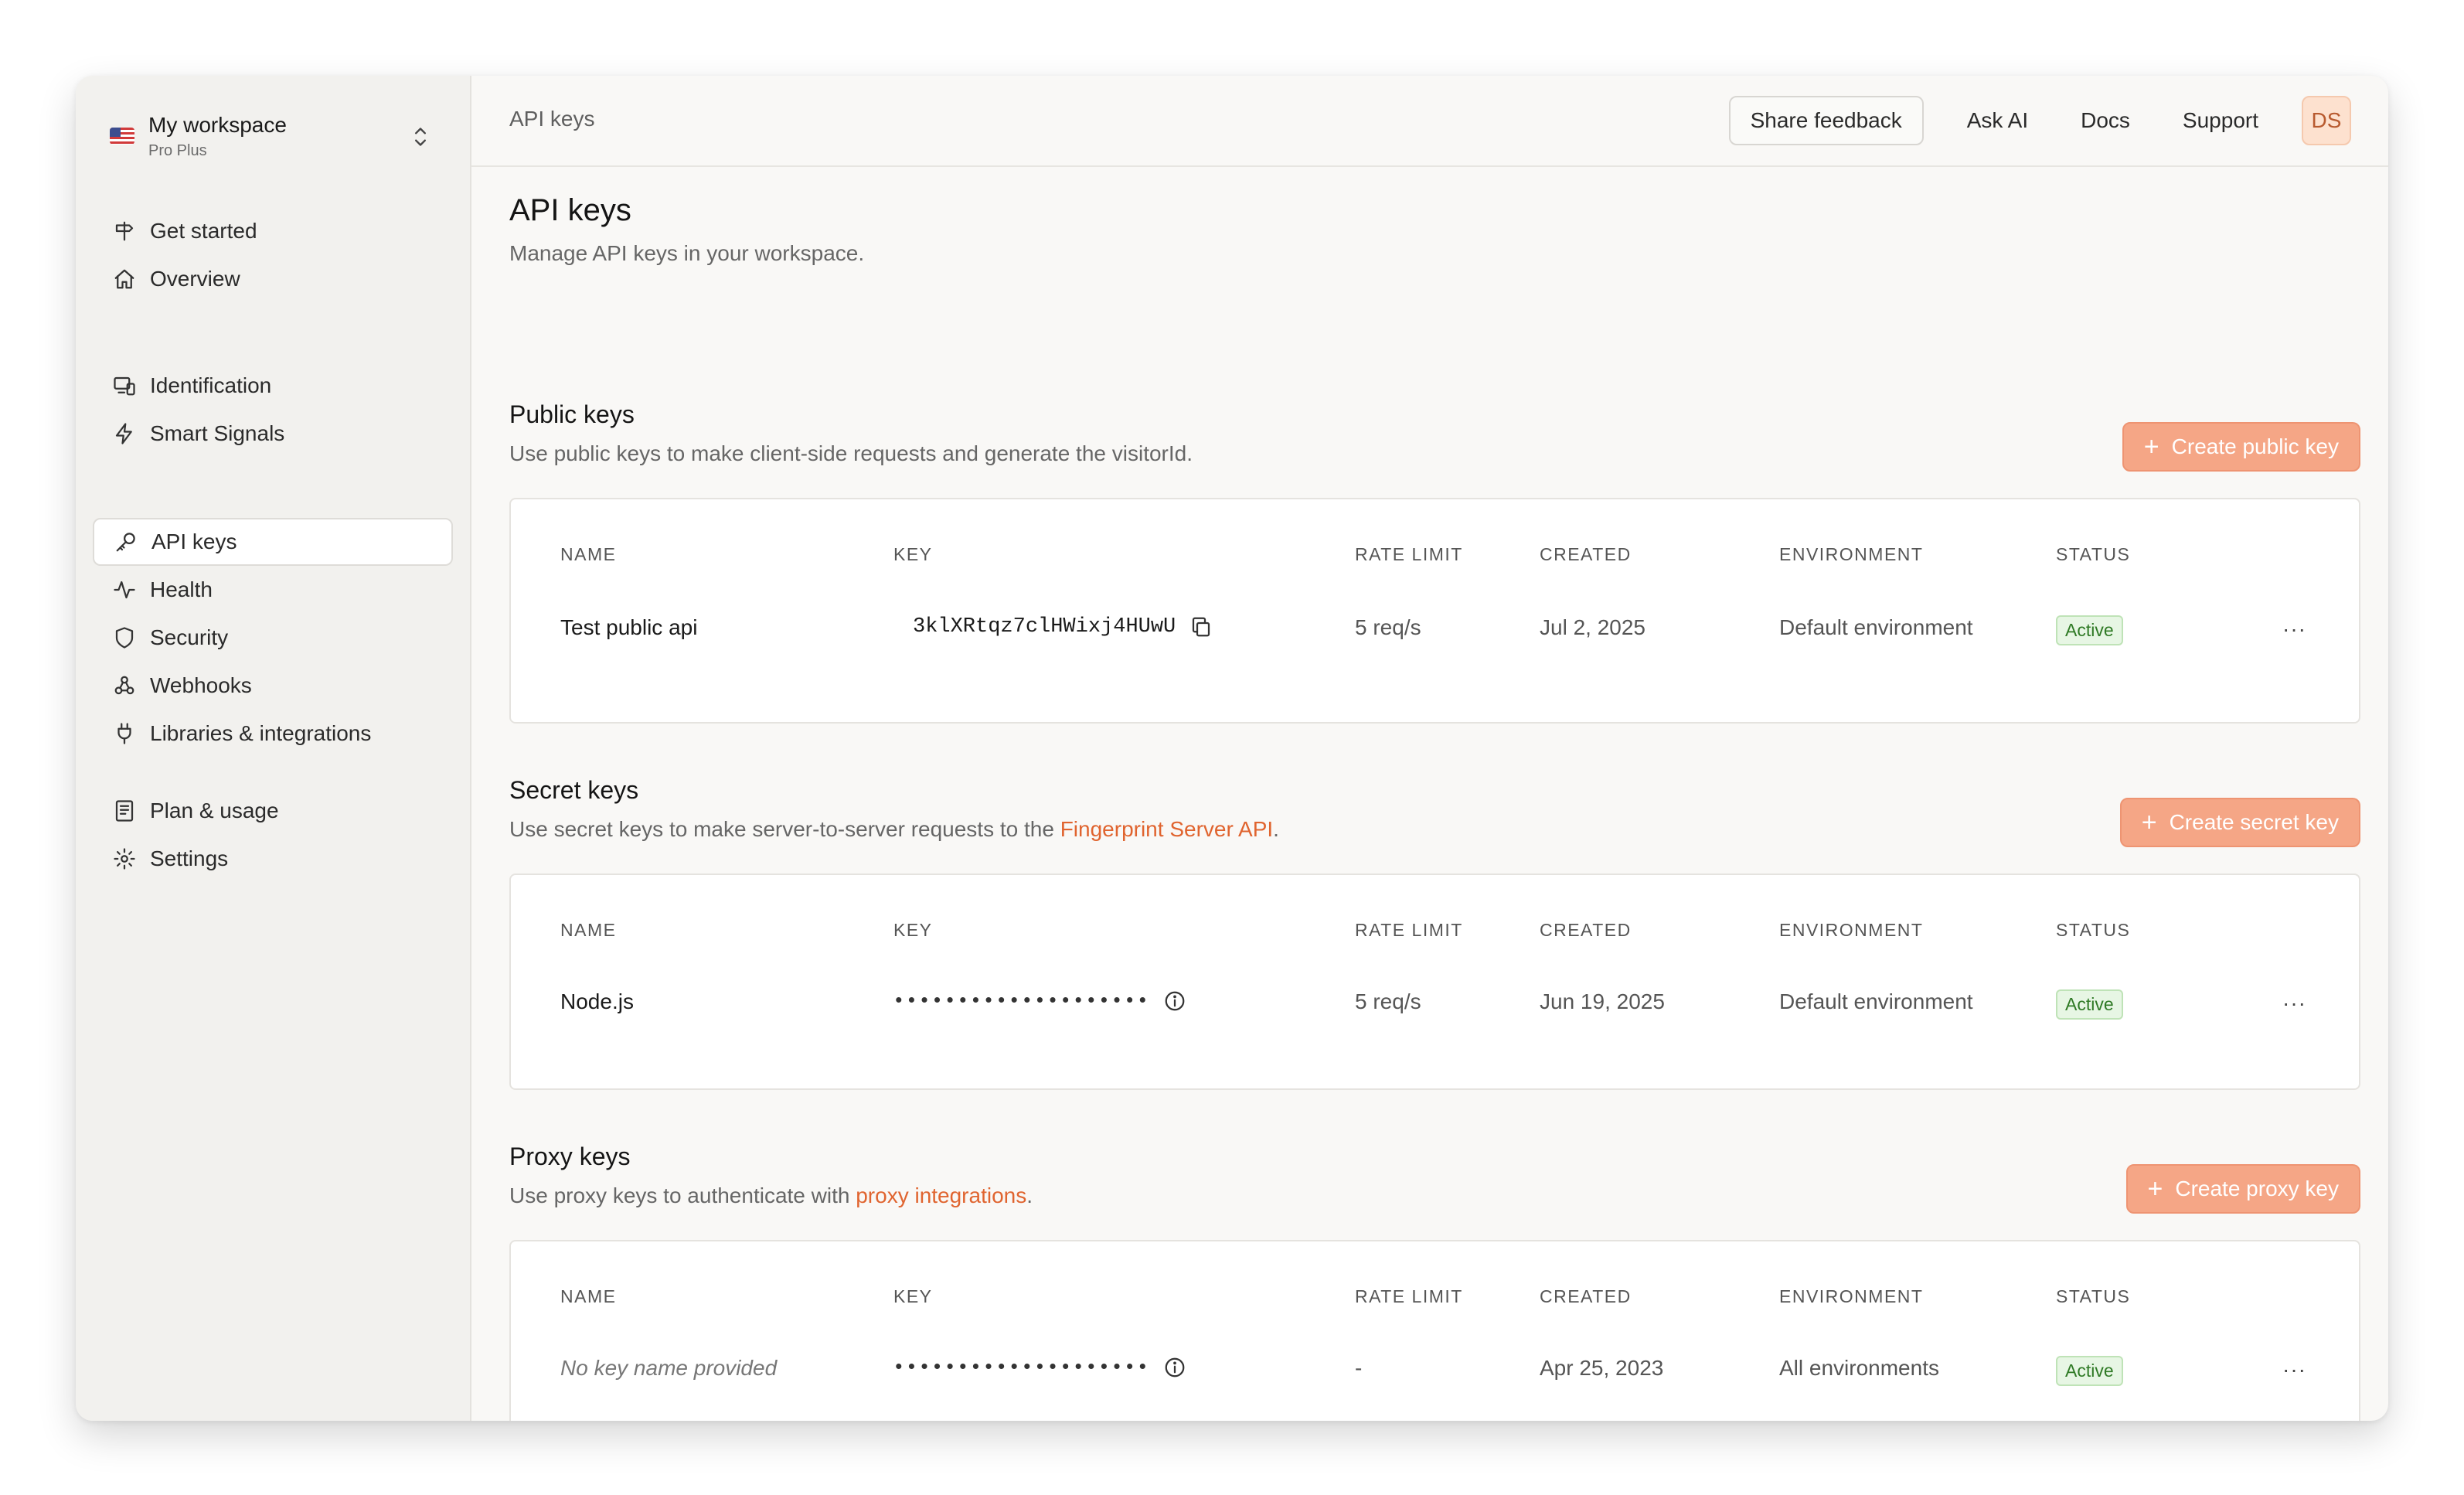 This screenshot has width=2464, height=1495. I want to click on lightning-icon, so click(123, 433).